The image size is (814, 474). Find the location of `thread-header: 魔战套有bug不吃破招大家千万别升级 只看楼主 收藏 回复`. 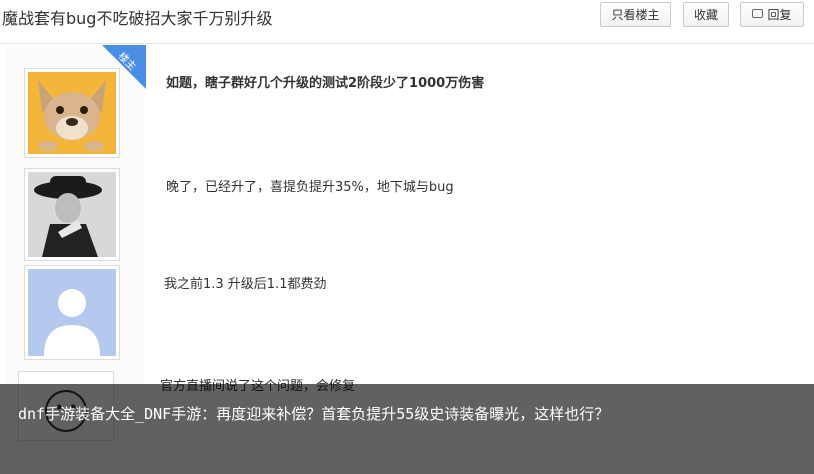

thread-header: 魔战套有bug不吃破招大家千万别升级 只看楼主 收藏 回复 is located at coordinates (407, 22).